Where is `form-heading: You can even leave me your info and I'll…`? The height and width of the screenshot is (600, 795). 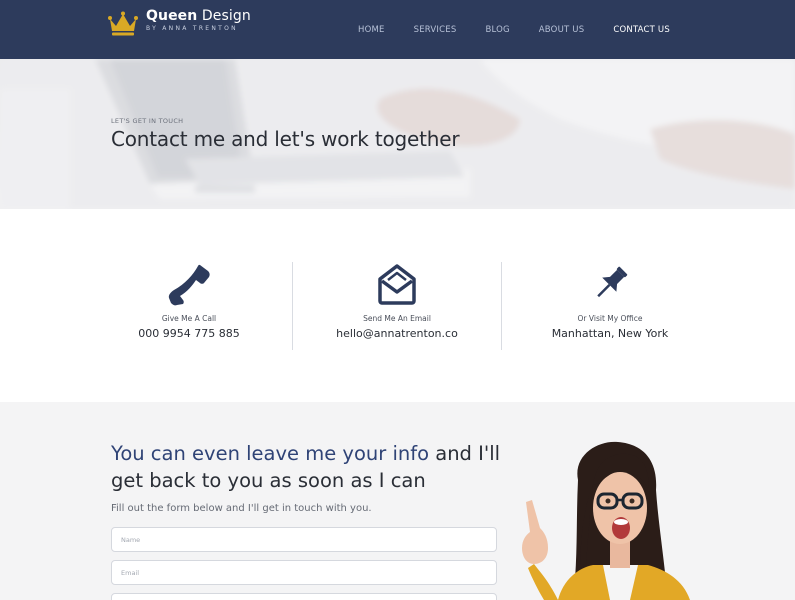
form-heading: You can even leave me your info and I'll… is located at coordinates (306, 467).